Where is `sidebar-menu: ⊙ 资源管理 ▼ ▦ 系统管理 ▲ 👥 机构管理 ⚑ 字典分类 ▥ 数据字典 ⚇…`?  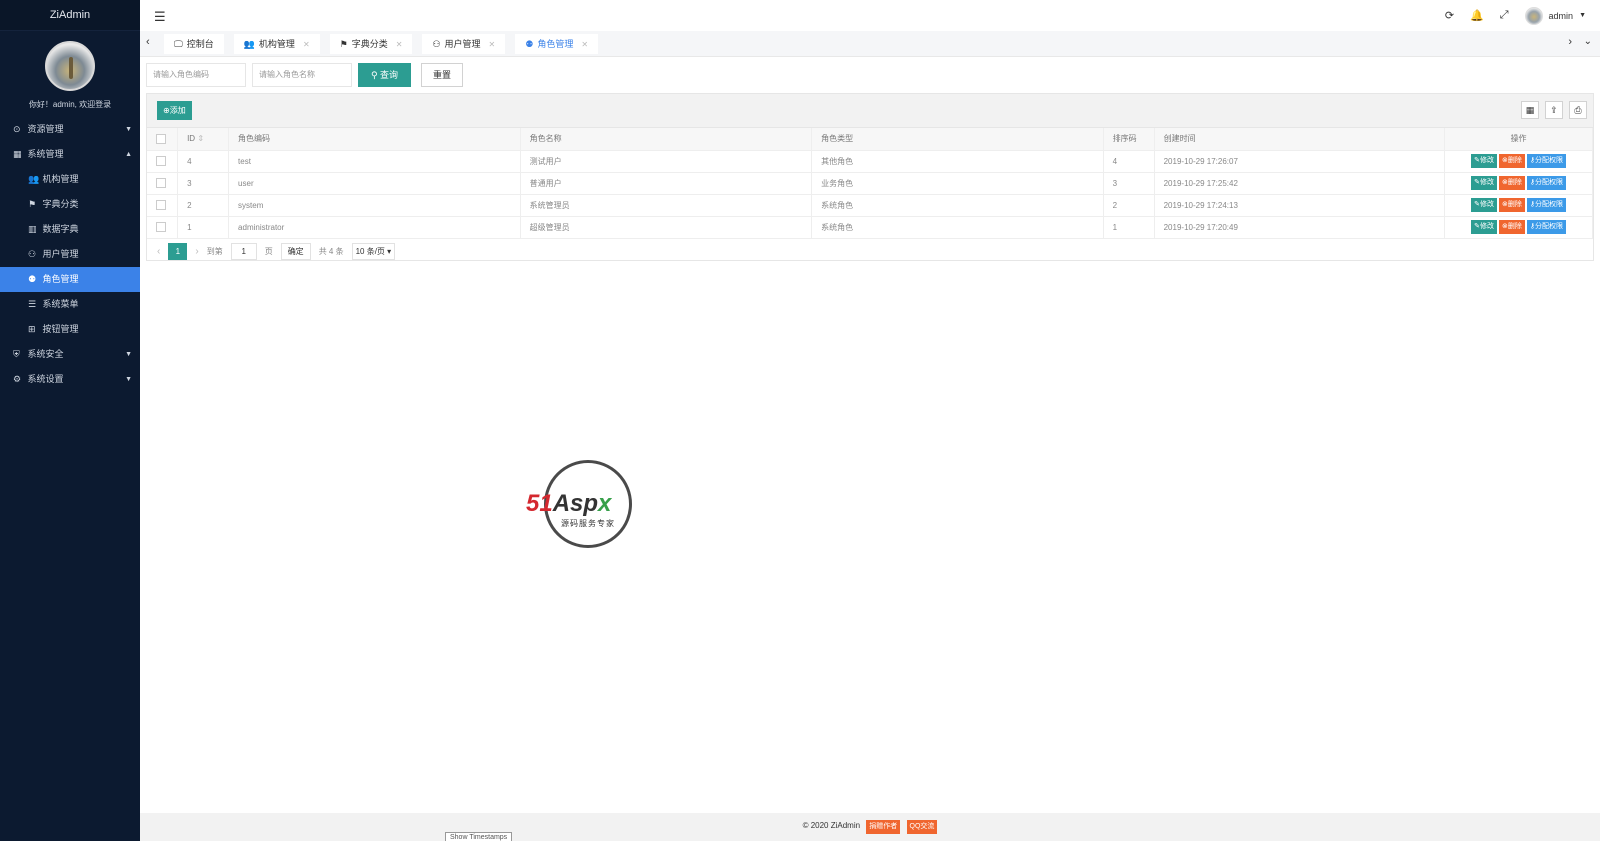
sidebar-menu: ⊙ 资源管理 ▼ ▦ 系统管理 ▲ 👥 机构管理 ⚑ 字典分类 ▥ 数据字典 ⚇… is located at coordinates (70, 254).